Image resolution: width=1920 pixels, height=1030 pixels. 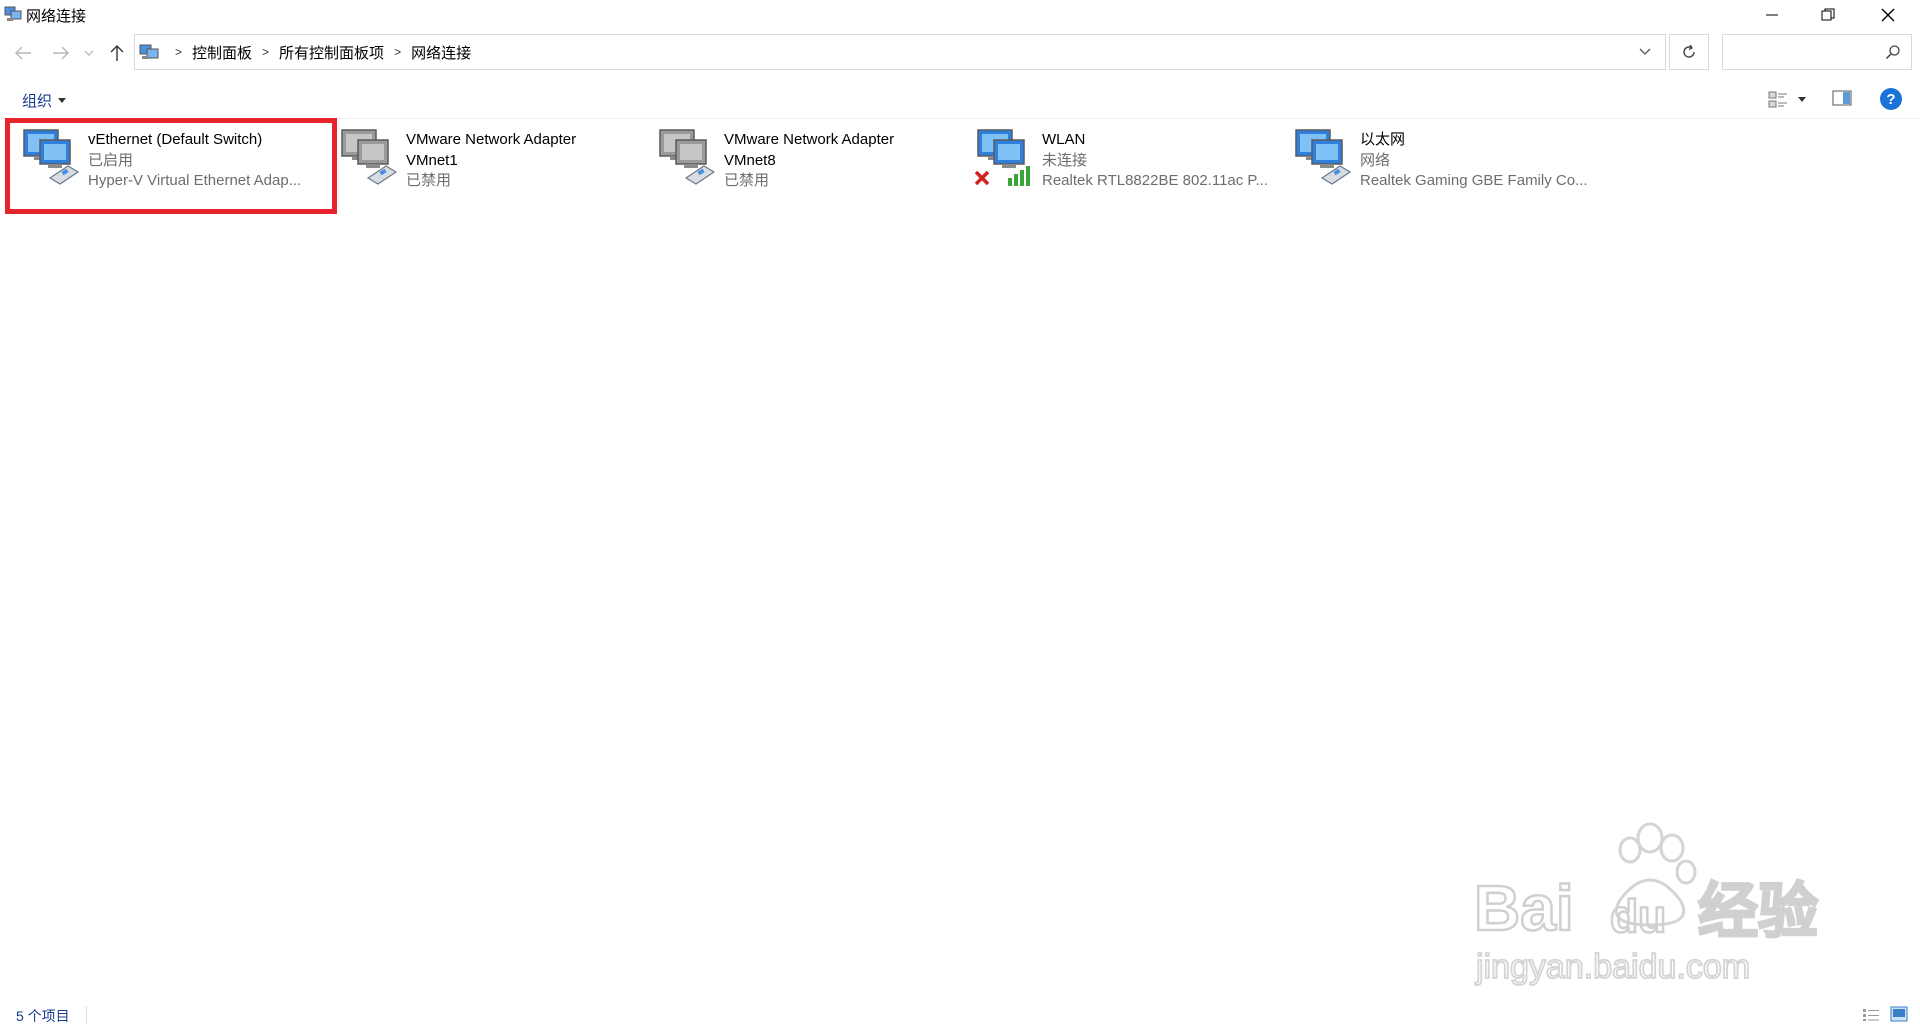 I want to click on forward-button, so click(x=61, y=53).